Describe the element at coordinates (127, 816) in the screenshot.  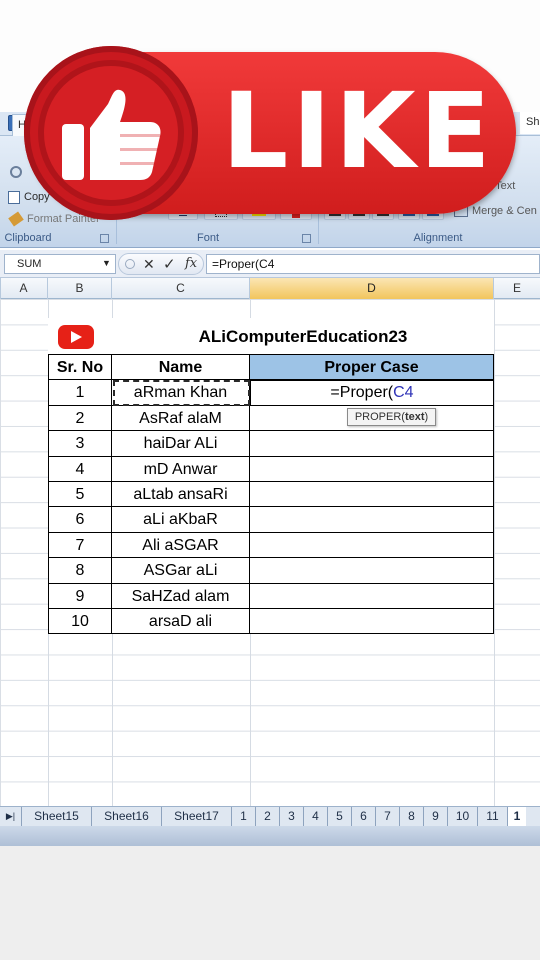
I see `sheet-tab: Sheet16` at that location.